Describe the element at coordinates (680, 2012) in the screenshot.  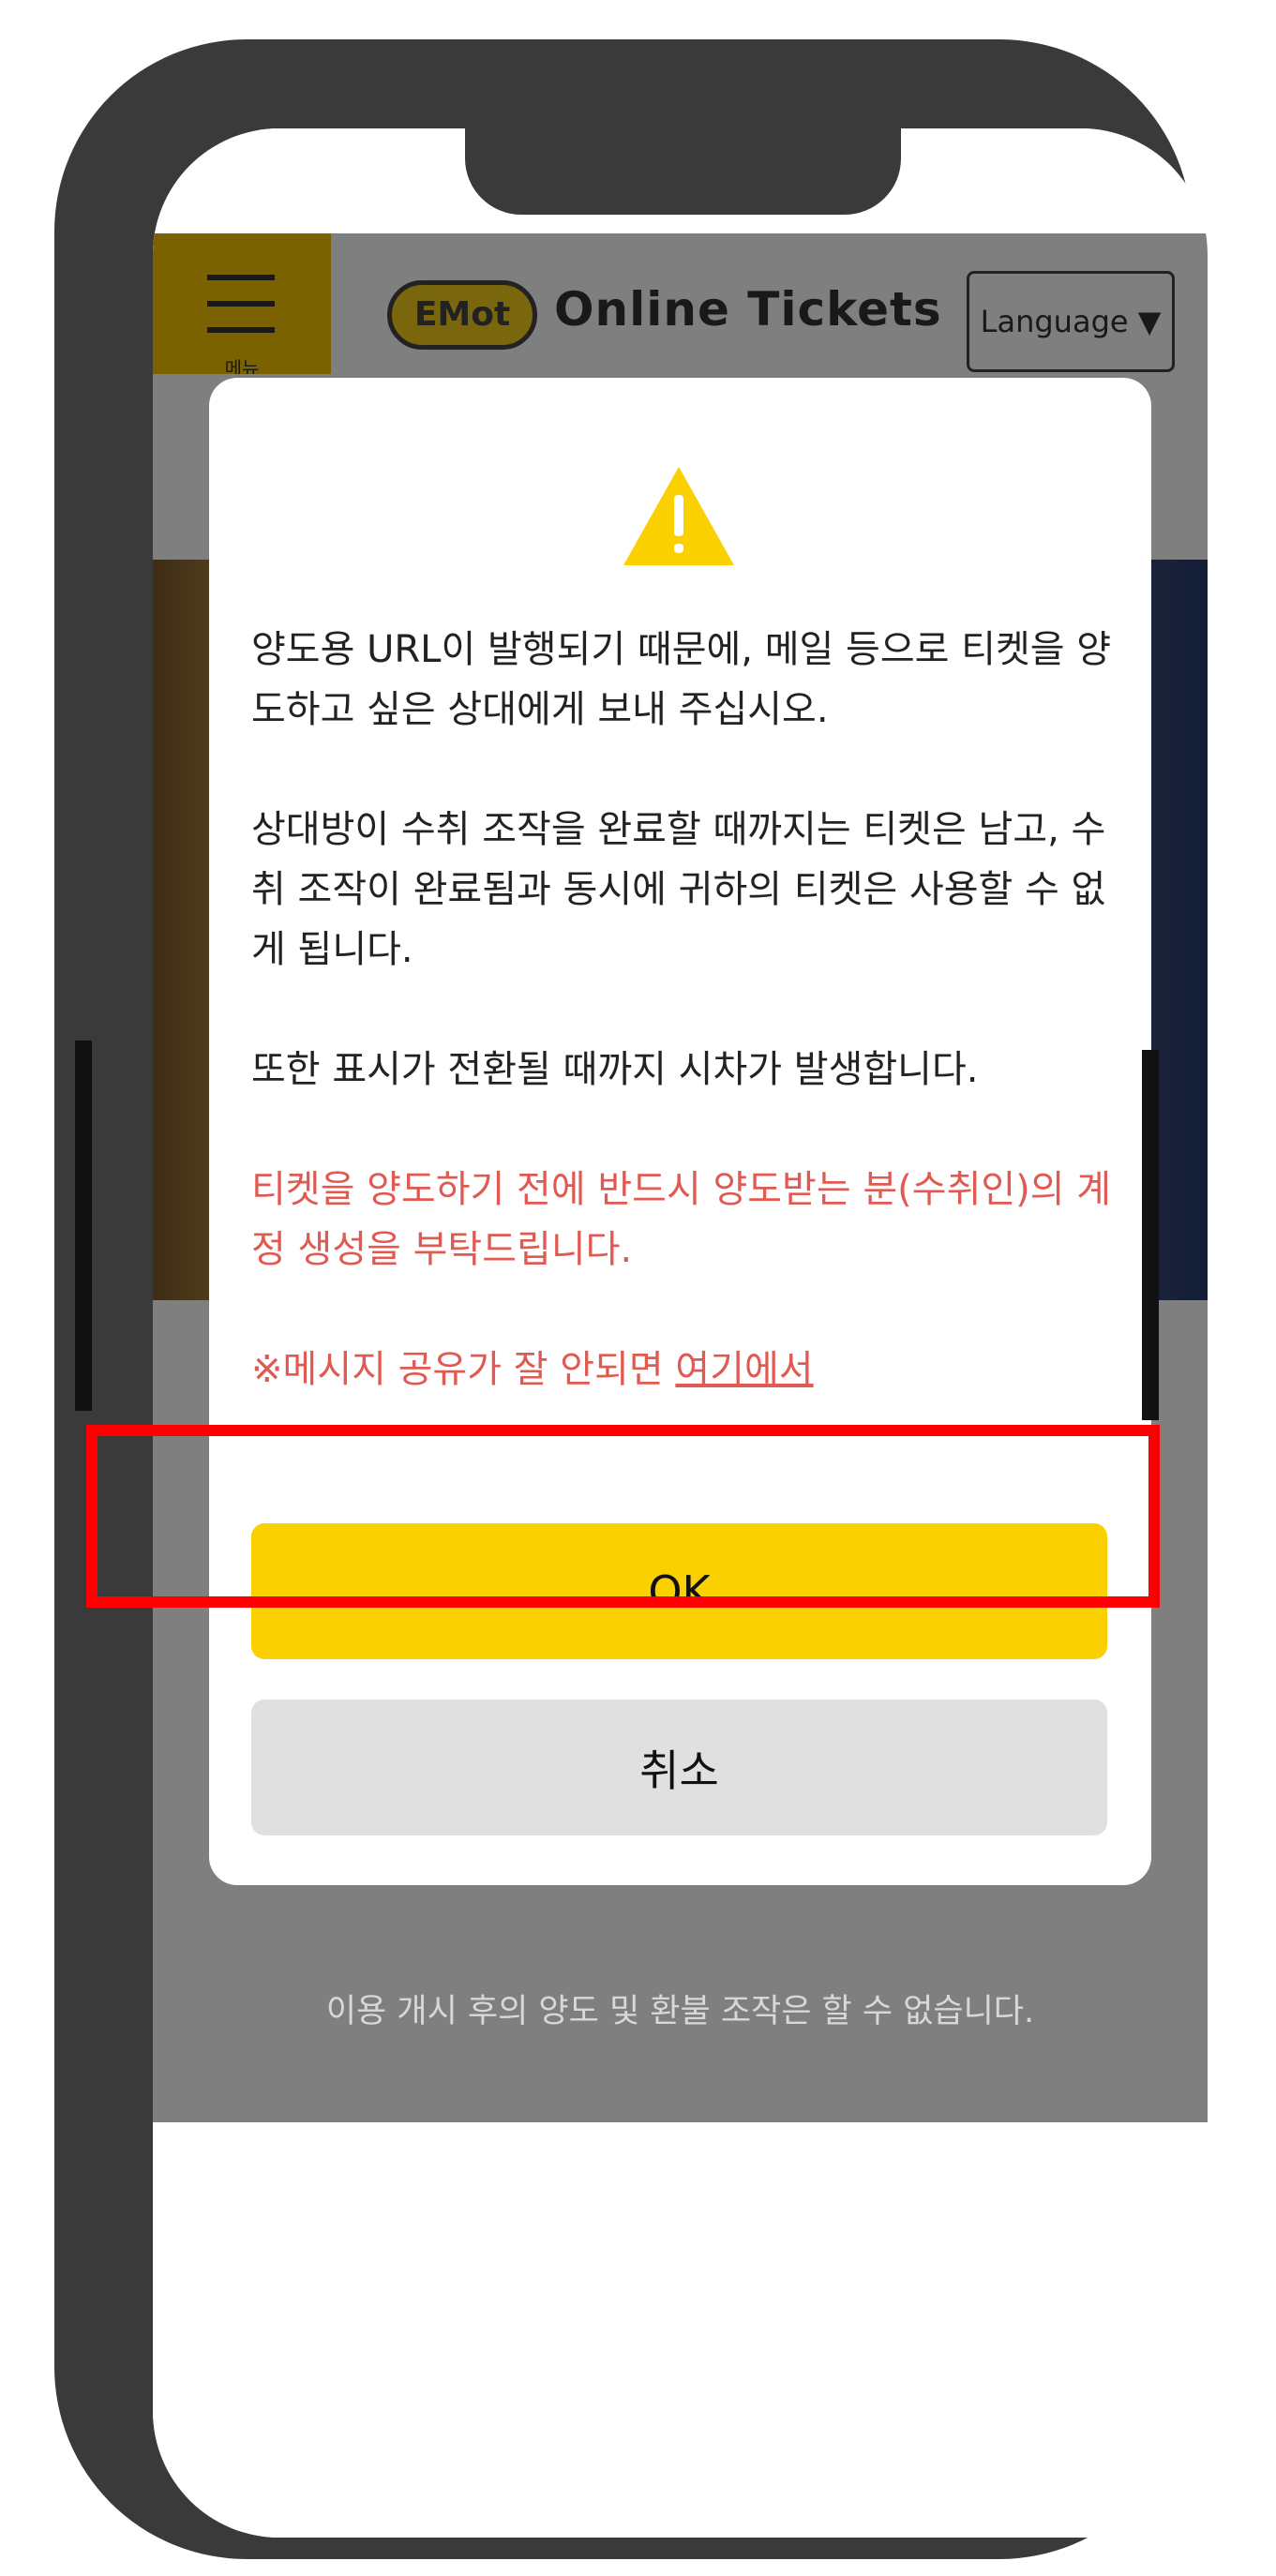
I see `footnote: 이용 개시 후의 양도 및 환불 조작은 할 수 없습니다.` at that location.